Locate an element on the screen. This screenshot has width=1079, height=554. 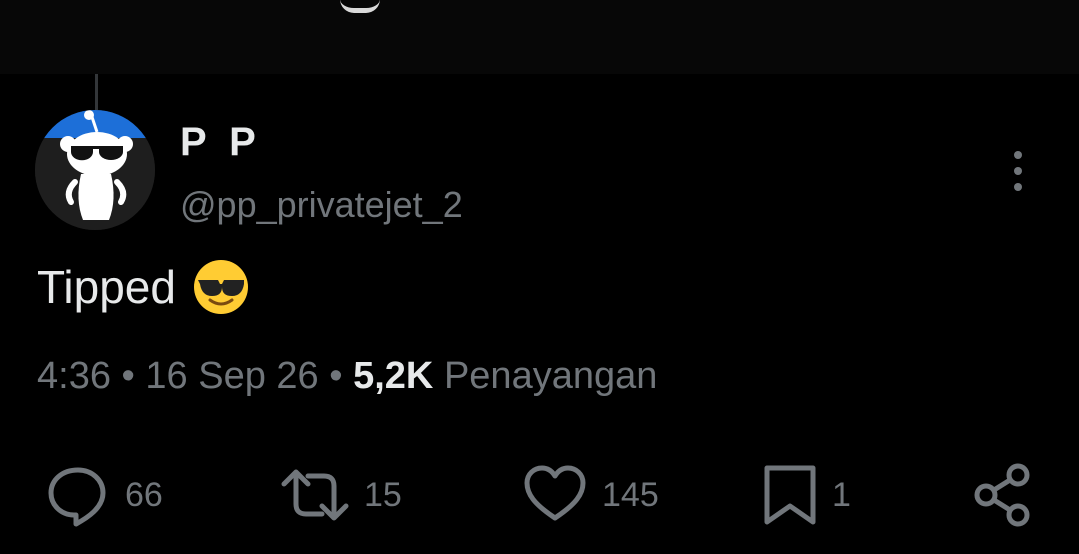
repost-button: 15 is located at coordinates (341, 495).